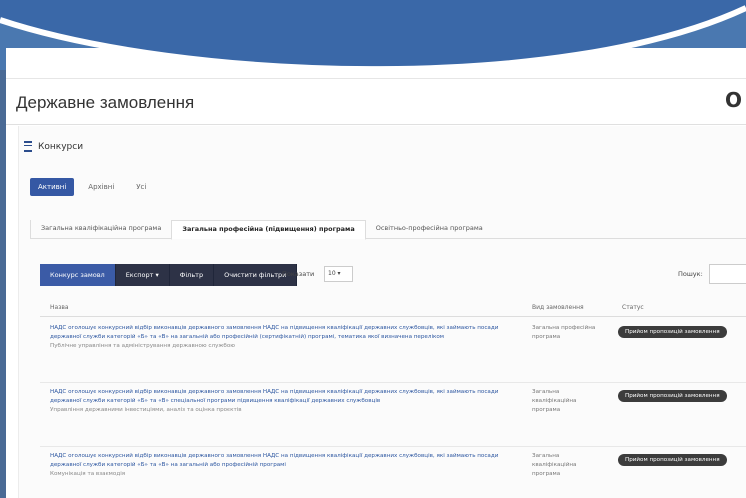  I want to click on export-button: Експорт ▾, so click(142, 275).